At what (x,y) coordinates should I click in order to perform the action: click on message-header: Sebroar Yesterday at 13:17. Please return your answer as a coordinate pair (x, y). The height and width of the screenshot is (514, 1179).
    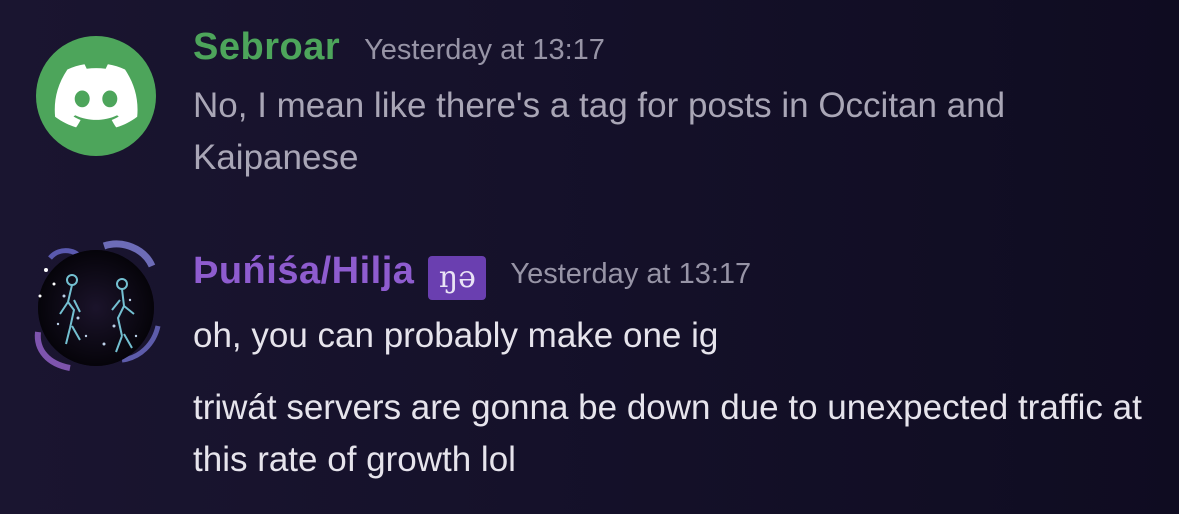
    Looking at the image, I should click on (399, 47).